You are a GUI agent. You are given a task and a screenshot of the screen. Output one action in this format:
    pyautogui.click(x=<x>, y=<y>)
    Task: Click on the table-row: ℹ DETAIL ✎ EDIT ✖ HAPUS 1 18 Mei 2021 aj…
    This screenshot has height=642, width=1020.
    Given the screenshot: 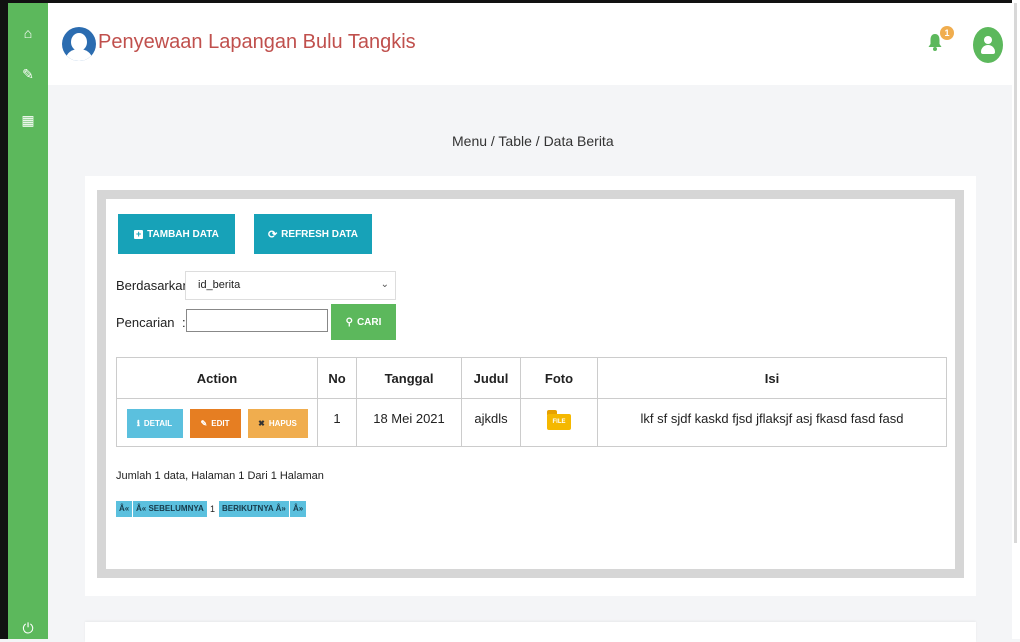 What is the action you would take?
    pyautogui.click(x=531, y=422)
    